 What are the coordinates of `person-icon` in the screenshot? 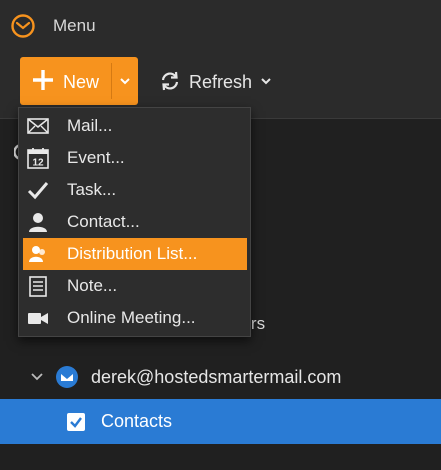 It's located at (38, 222).